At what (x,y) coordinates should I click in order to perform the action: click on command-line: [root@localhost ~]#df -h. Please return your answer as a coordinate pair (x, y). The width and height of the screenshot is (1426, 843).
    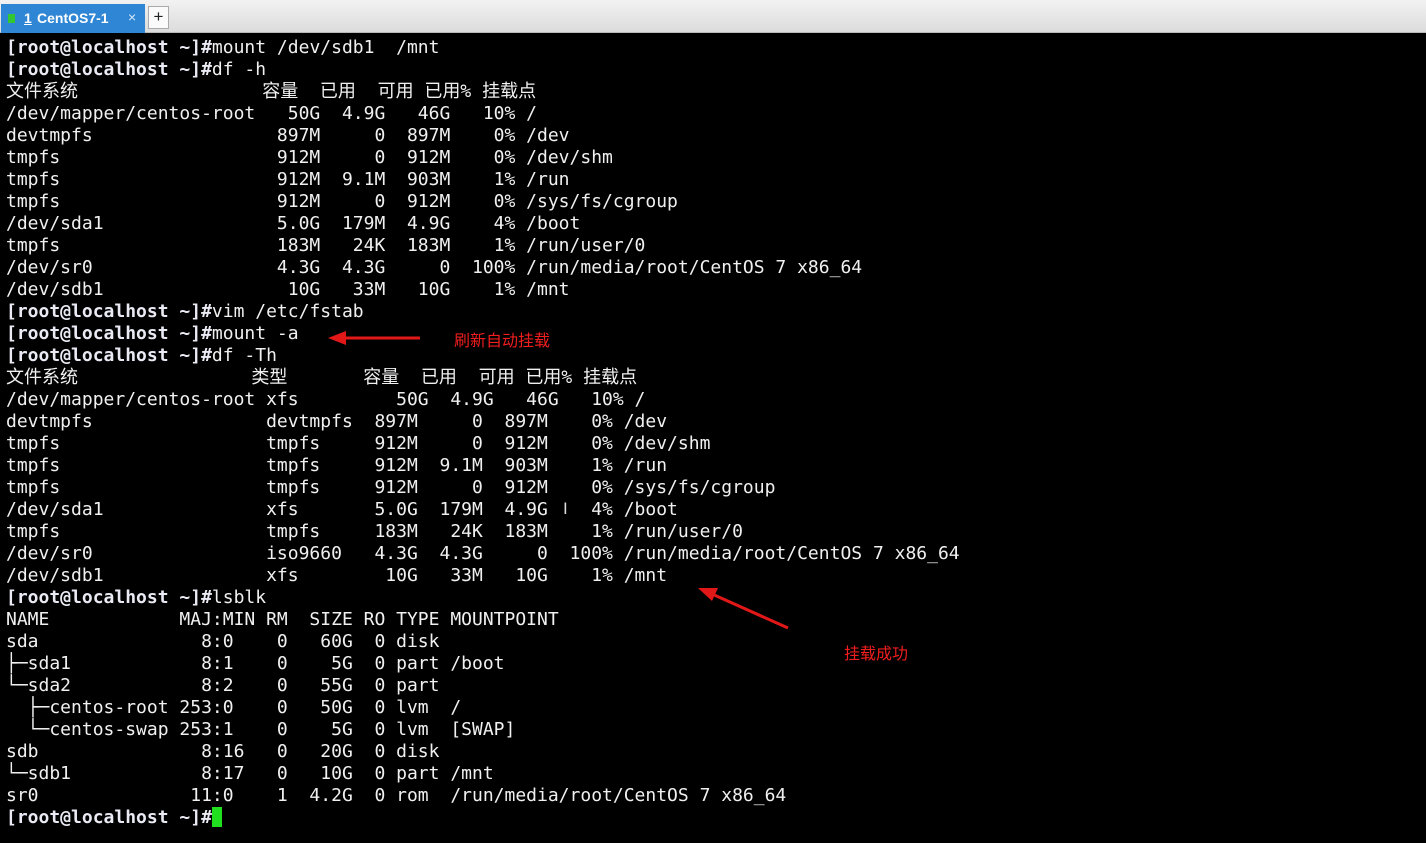
    Looking at the image, I should click on (136, 70).